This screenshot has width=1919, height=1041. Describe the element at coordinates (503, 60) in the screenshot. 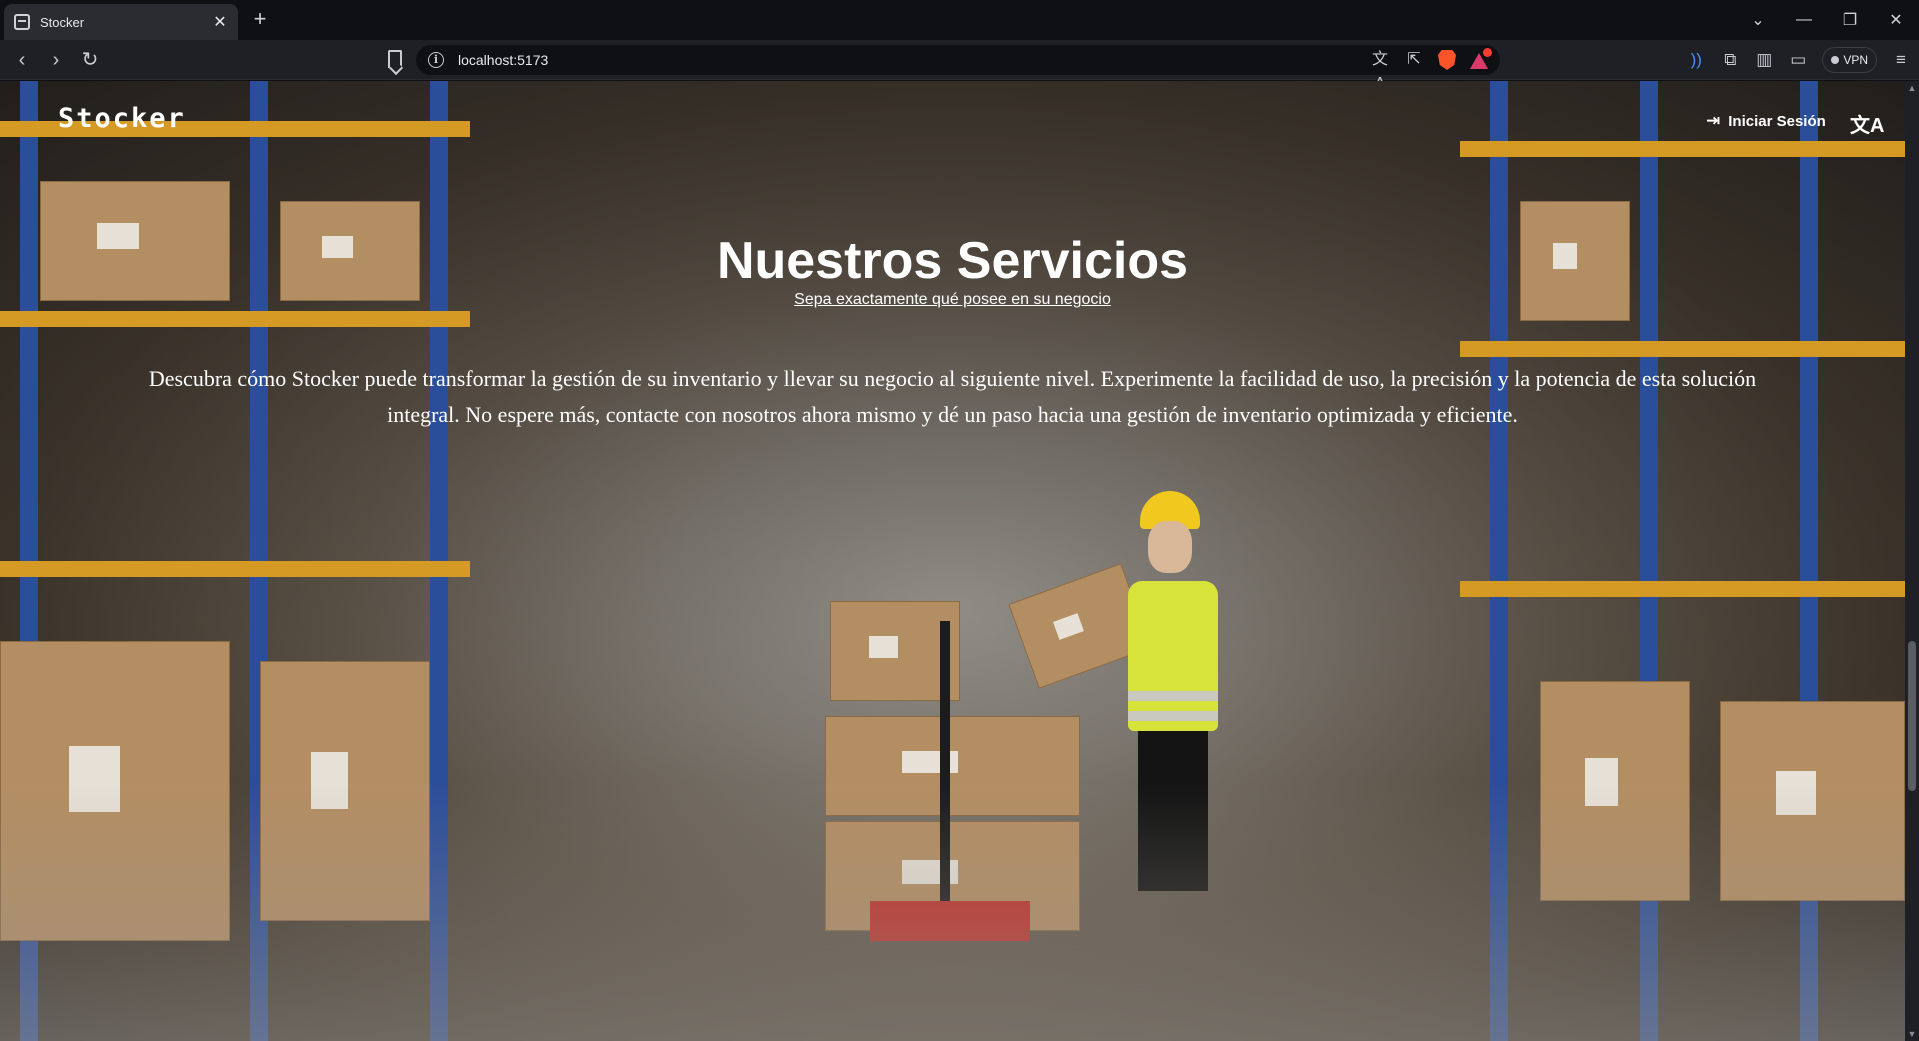

I see `url-text: localhost:5173` at that location.